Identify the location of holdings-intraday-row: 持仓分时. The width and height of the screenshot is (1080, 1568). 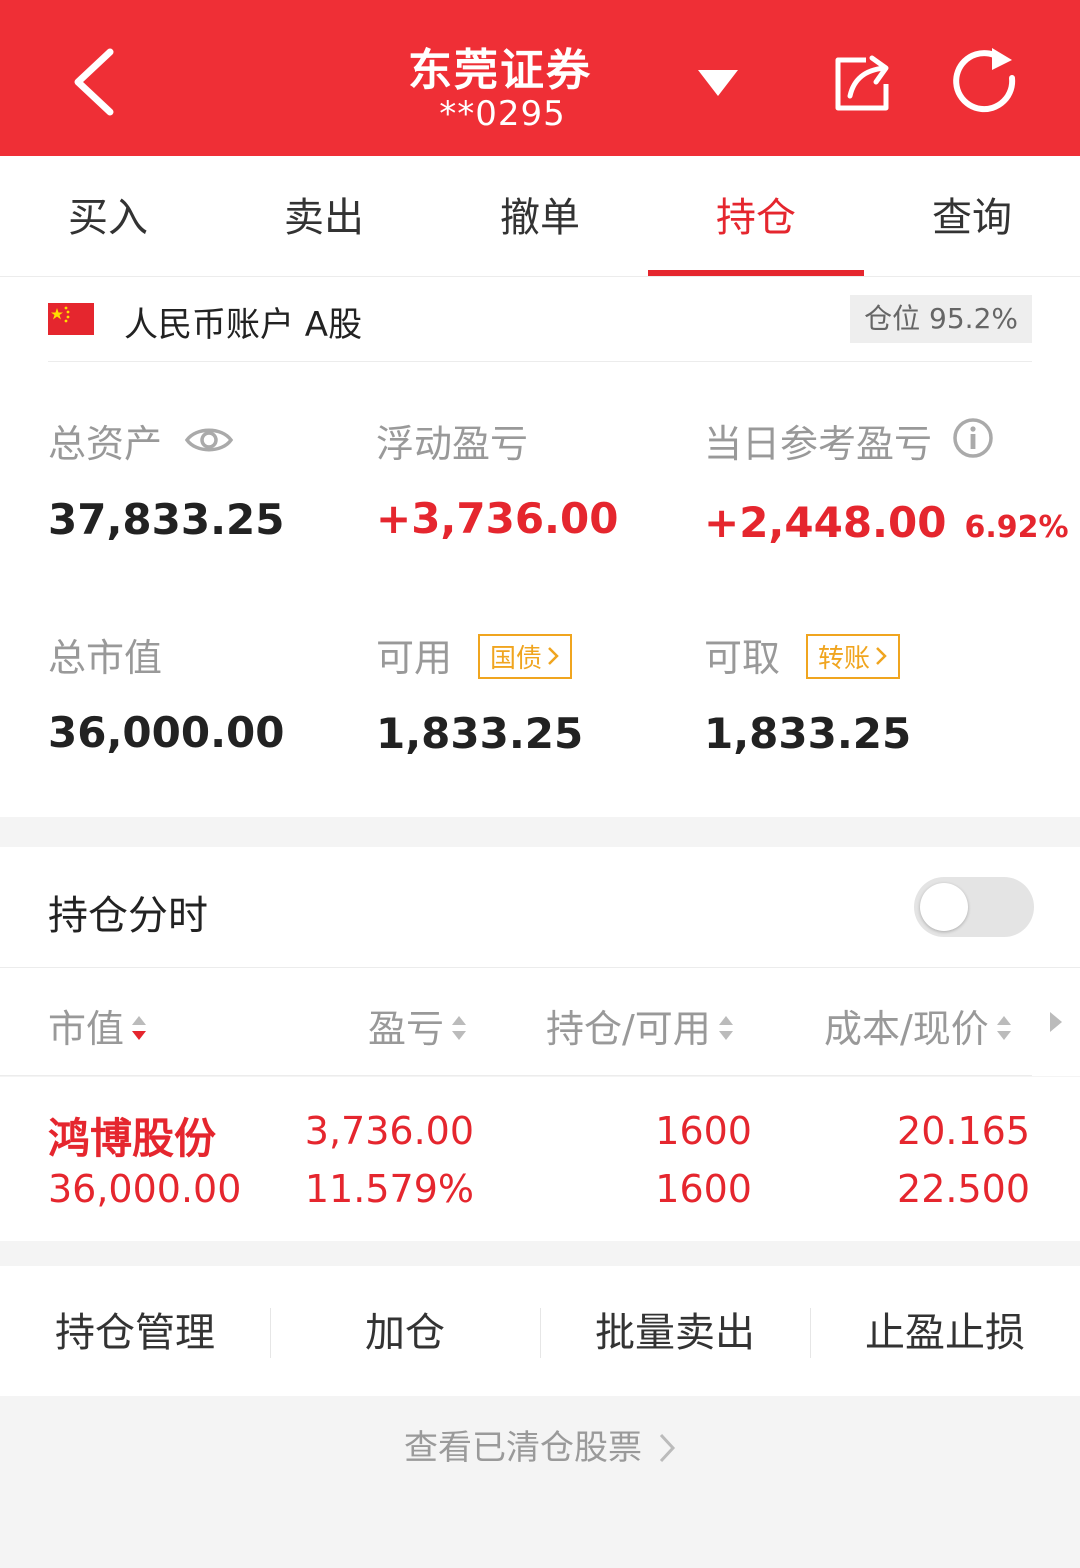
(540, 907).